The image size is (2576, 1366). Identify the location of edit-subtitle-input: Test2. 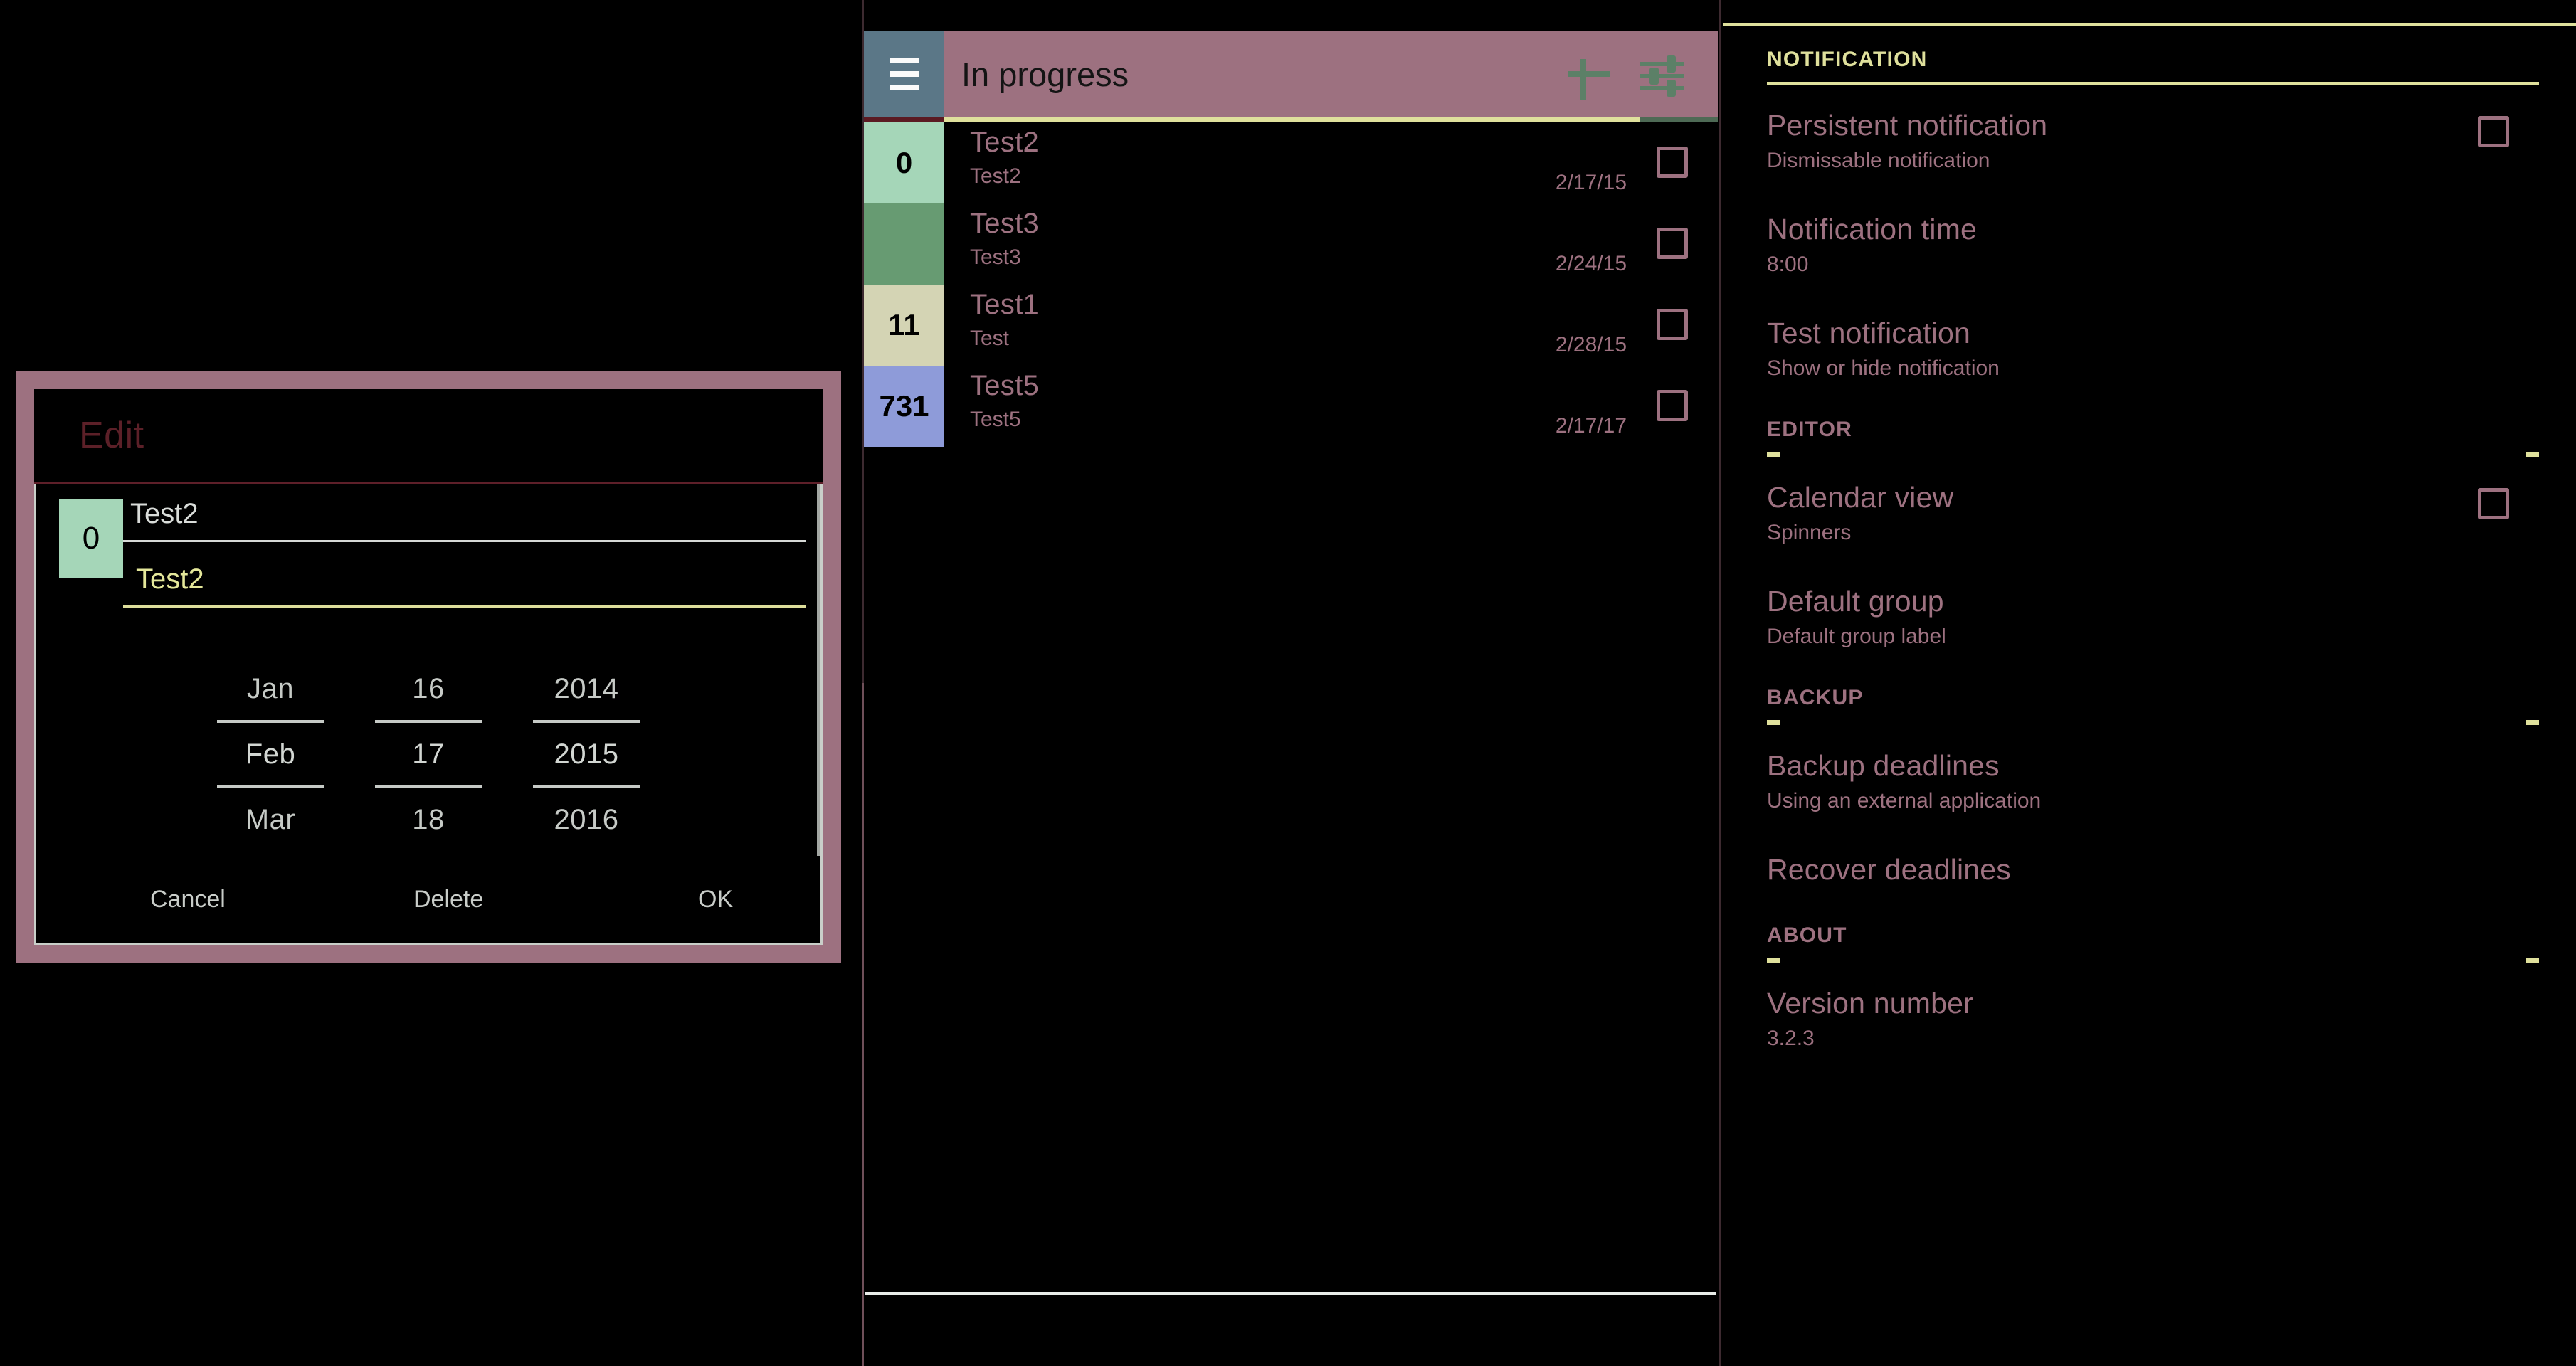
(464, 581).